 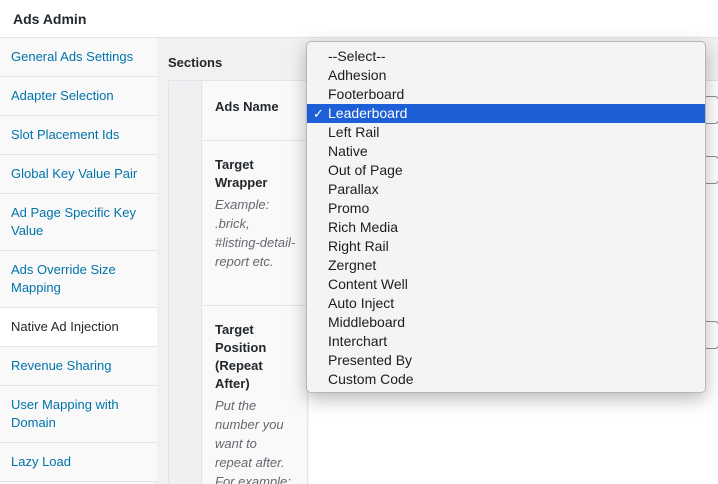 I want to click on dropdown-option: Footerboard, so click(x=506, y=94).